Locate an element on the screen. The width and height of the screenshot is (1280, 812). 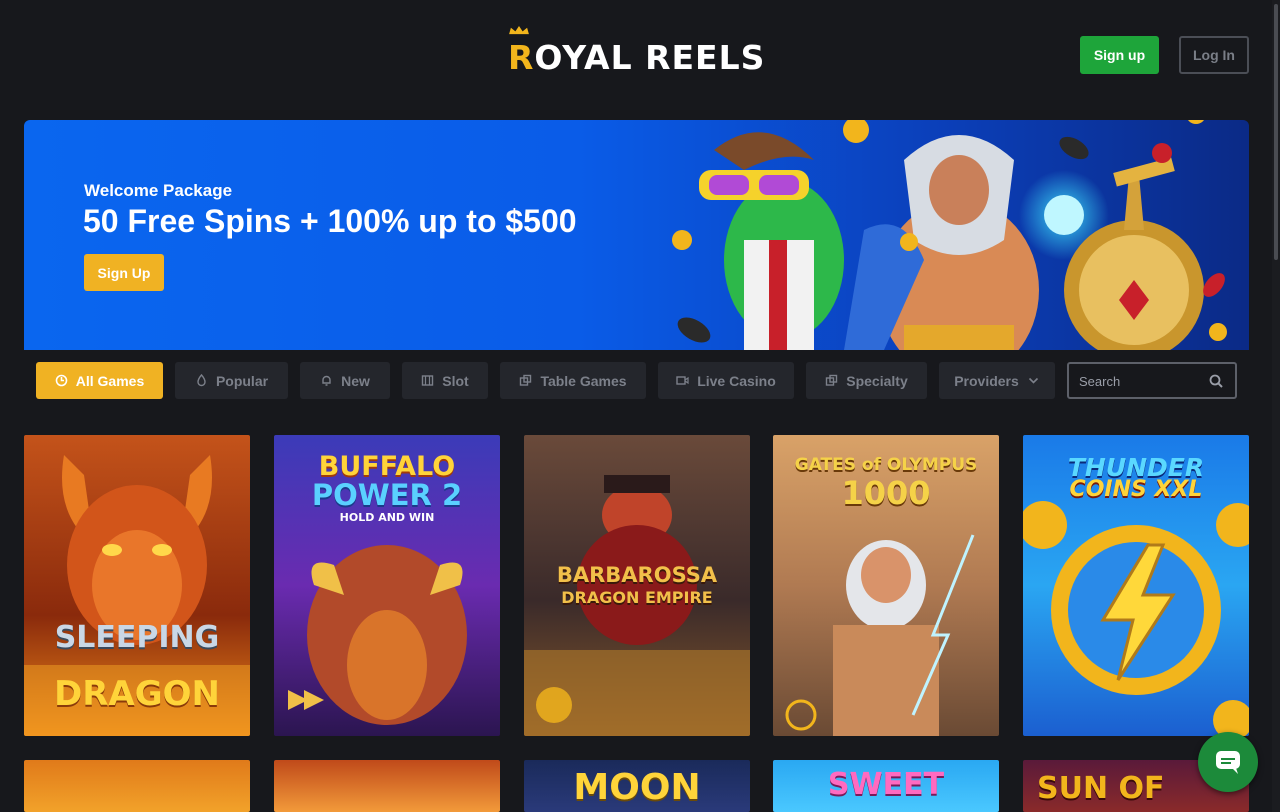
game-title-line1: SLEEPING is located at coordinates (137, 637).